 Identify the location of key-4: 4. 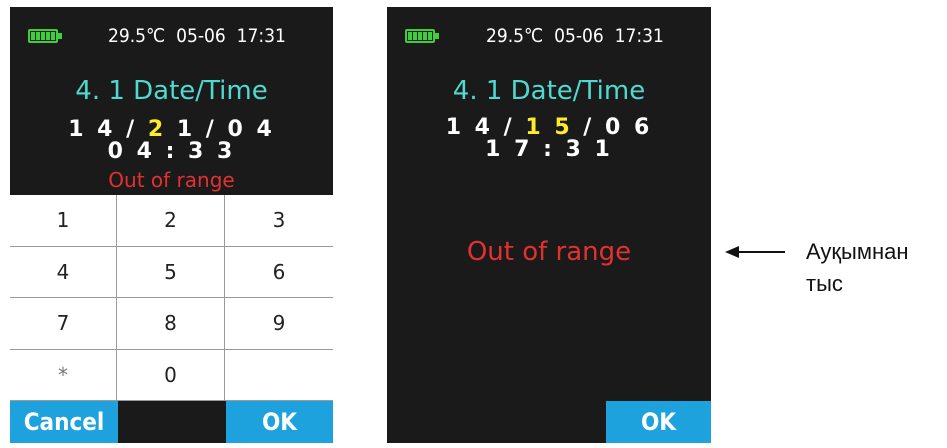
(63, 272).